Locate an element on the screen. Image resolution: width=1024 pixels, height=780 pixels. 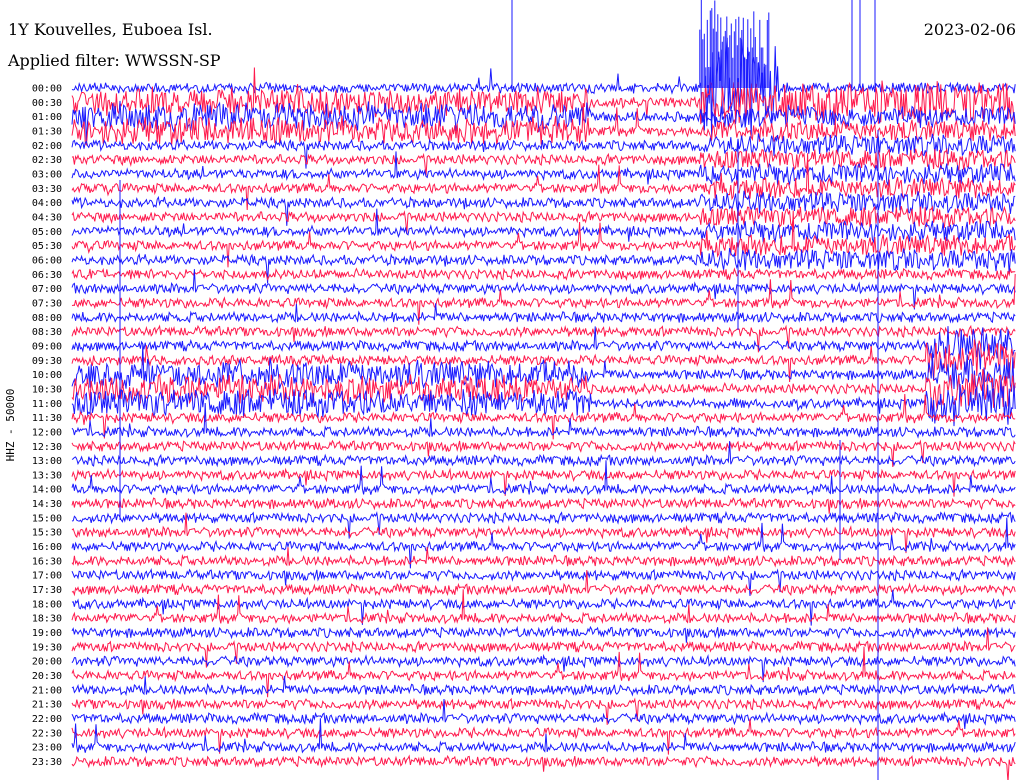
row-time-label: 06:30 is located at coordinates (47, 275).